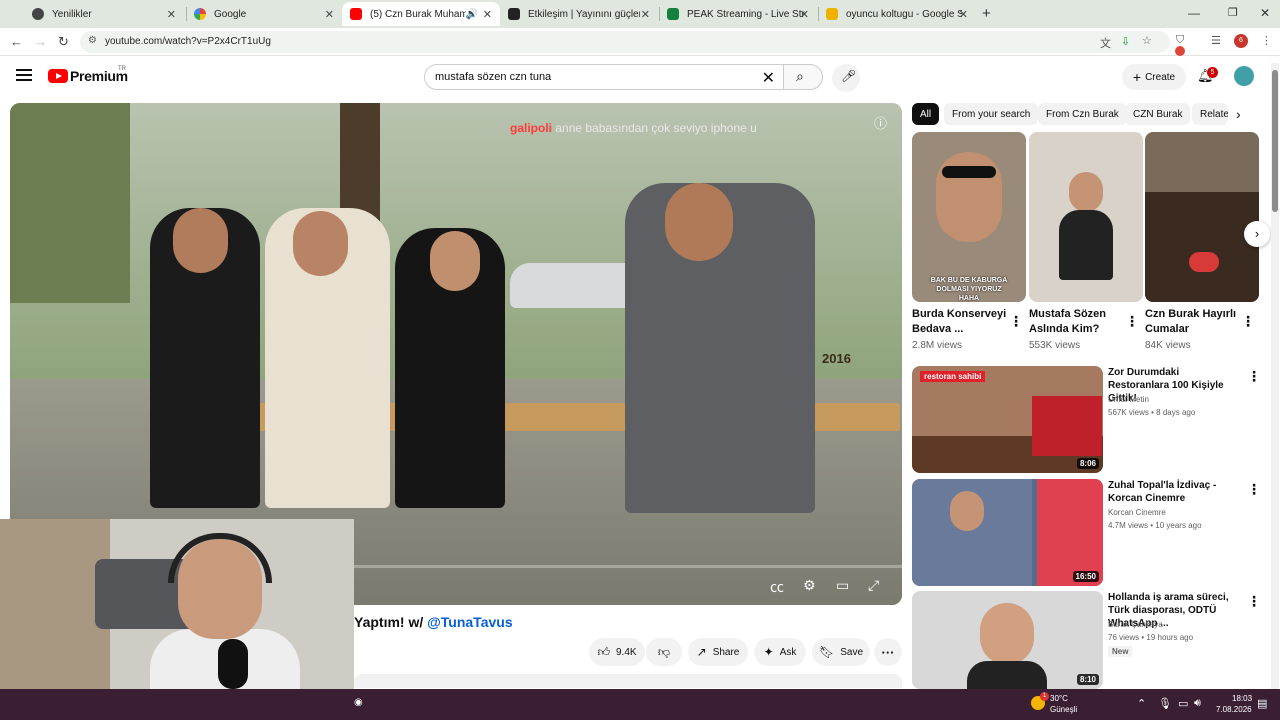 The height and width of the screenshot is (720, 1280). What do you see at coordinates (1234, 709) in the screenshot?
I see `clock-date: 7.08.2026` at bounding box center [1234, 709].